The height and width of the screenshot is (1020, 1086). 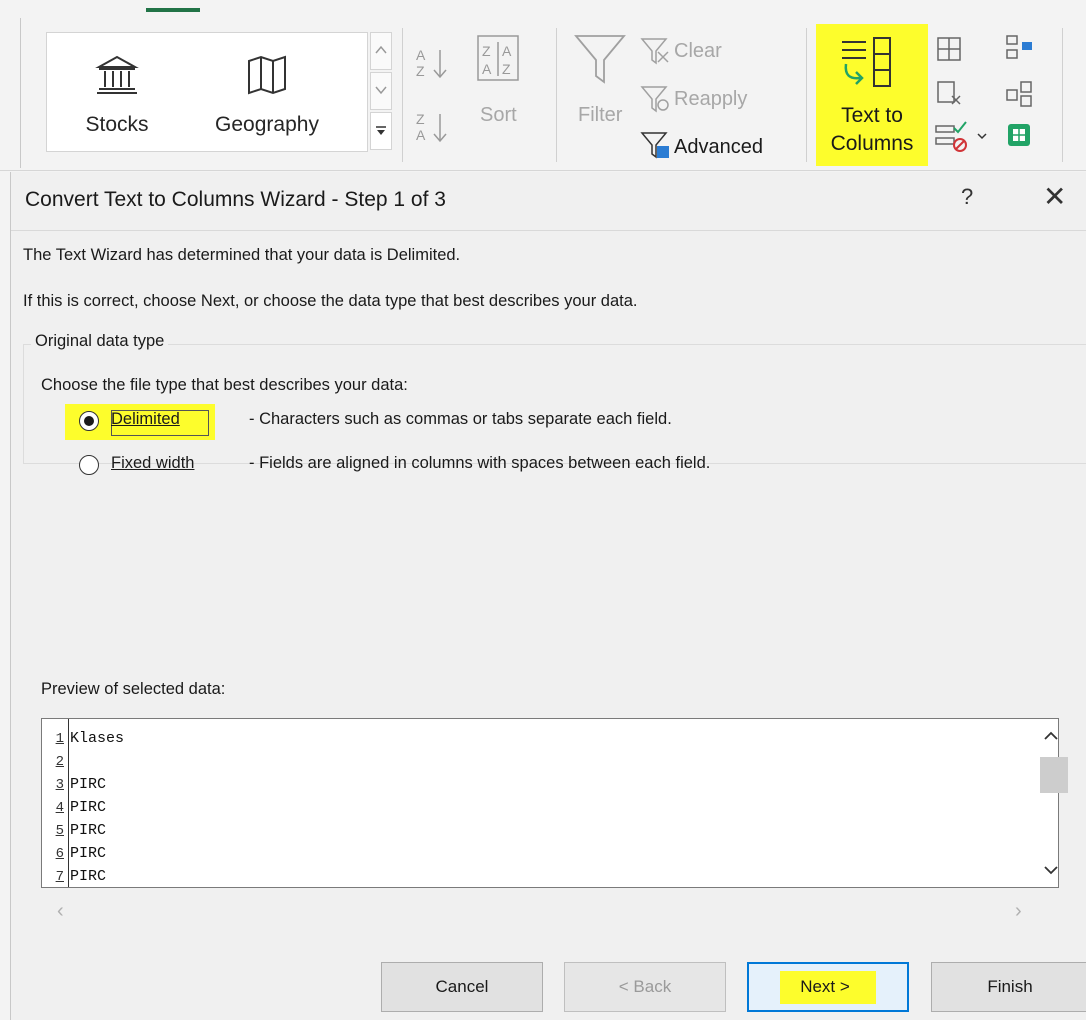 I want to click on text-to-columns-label-line1: Text to, so click(x=872, y=115).